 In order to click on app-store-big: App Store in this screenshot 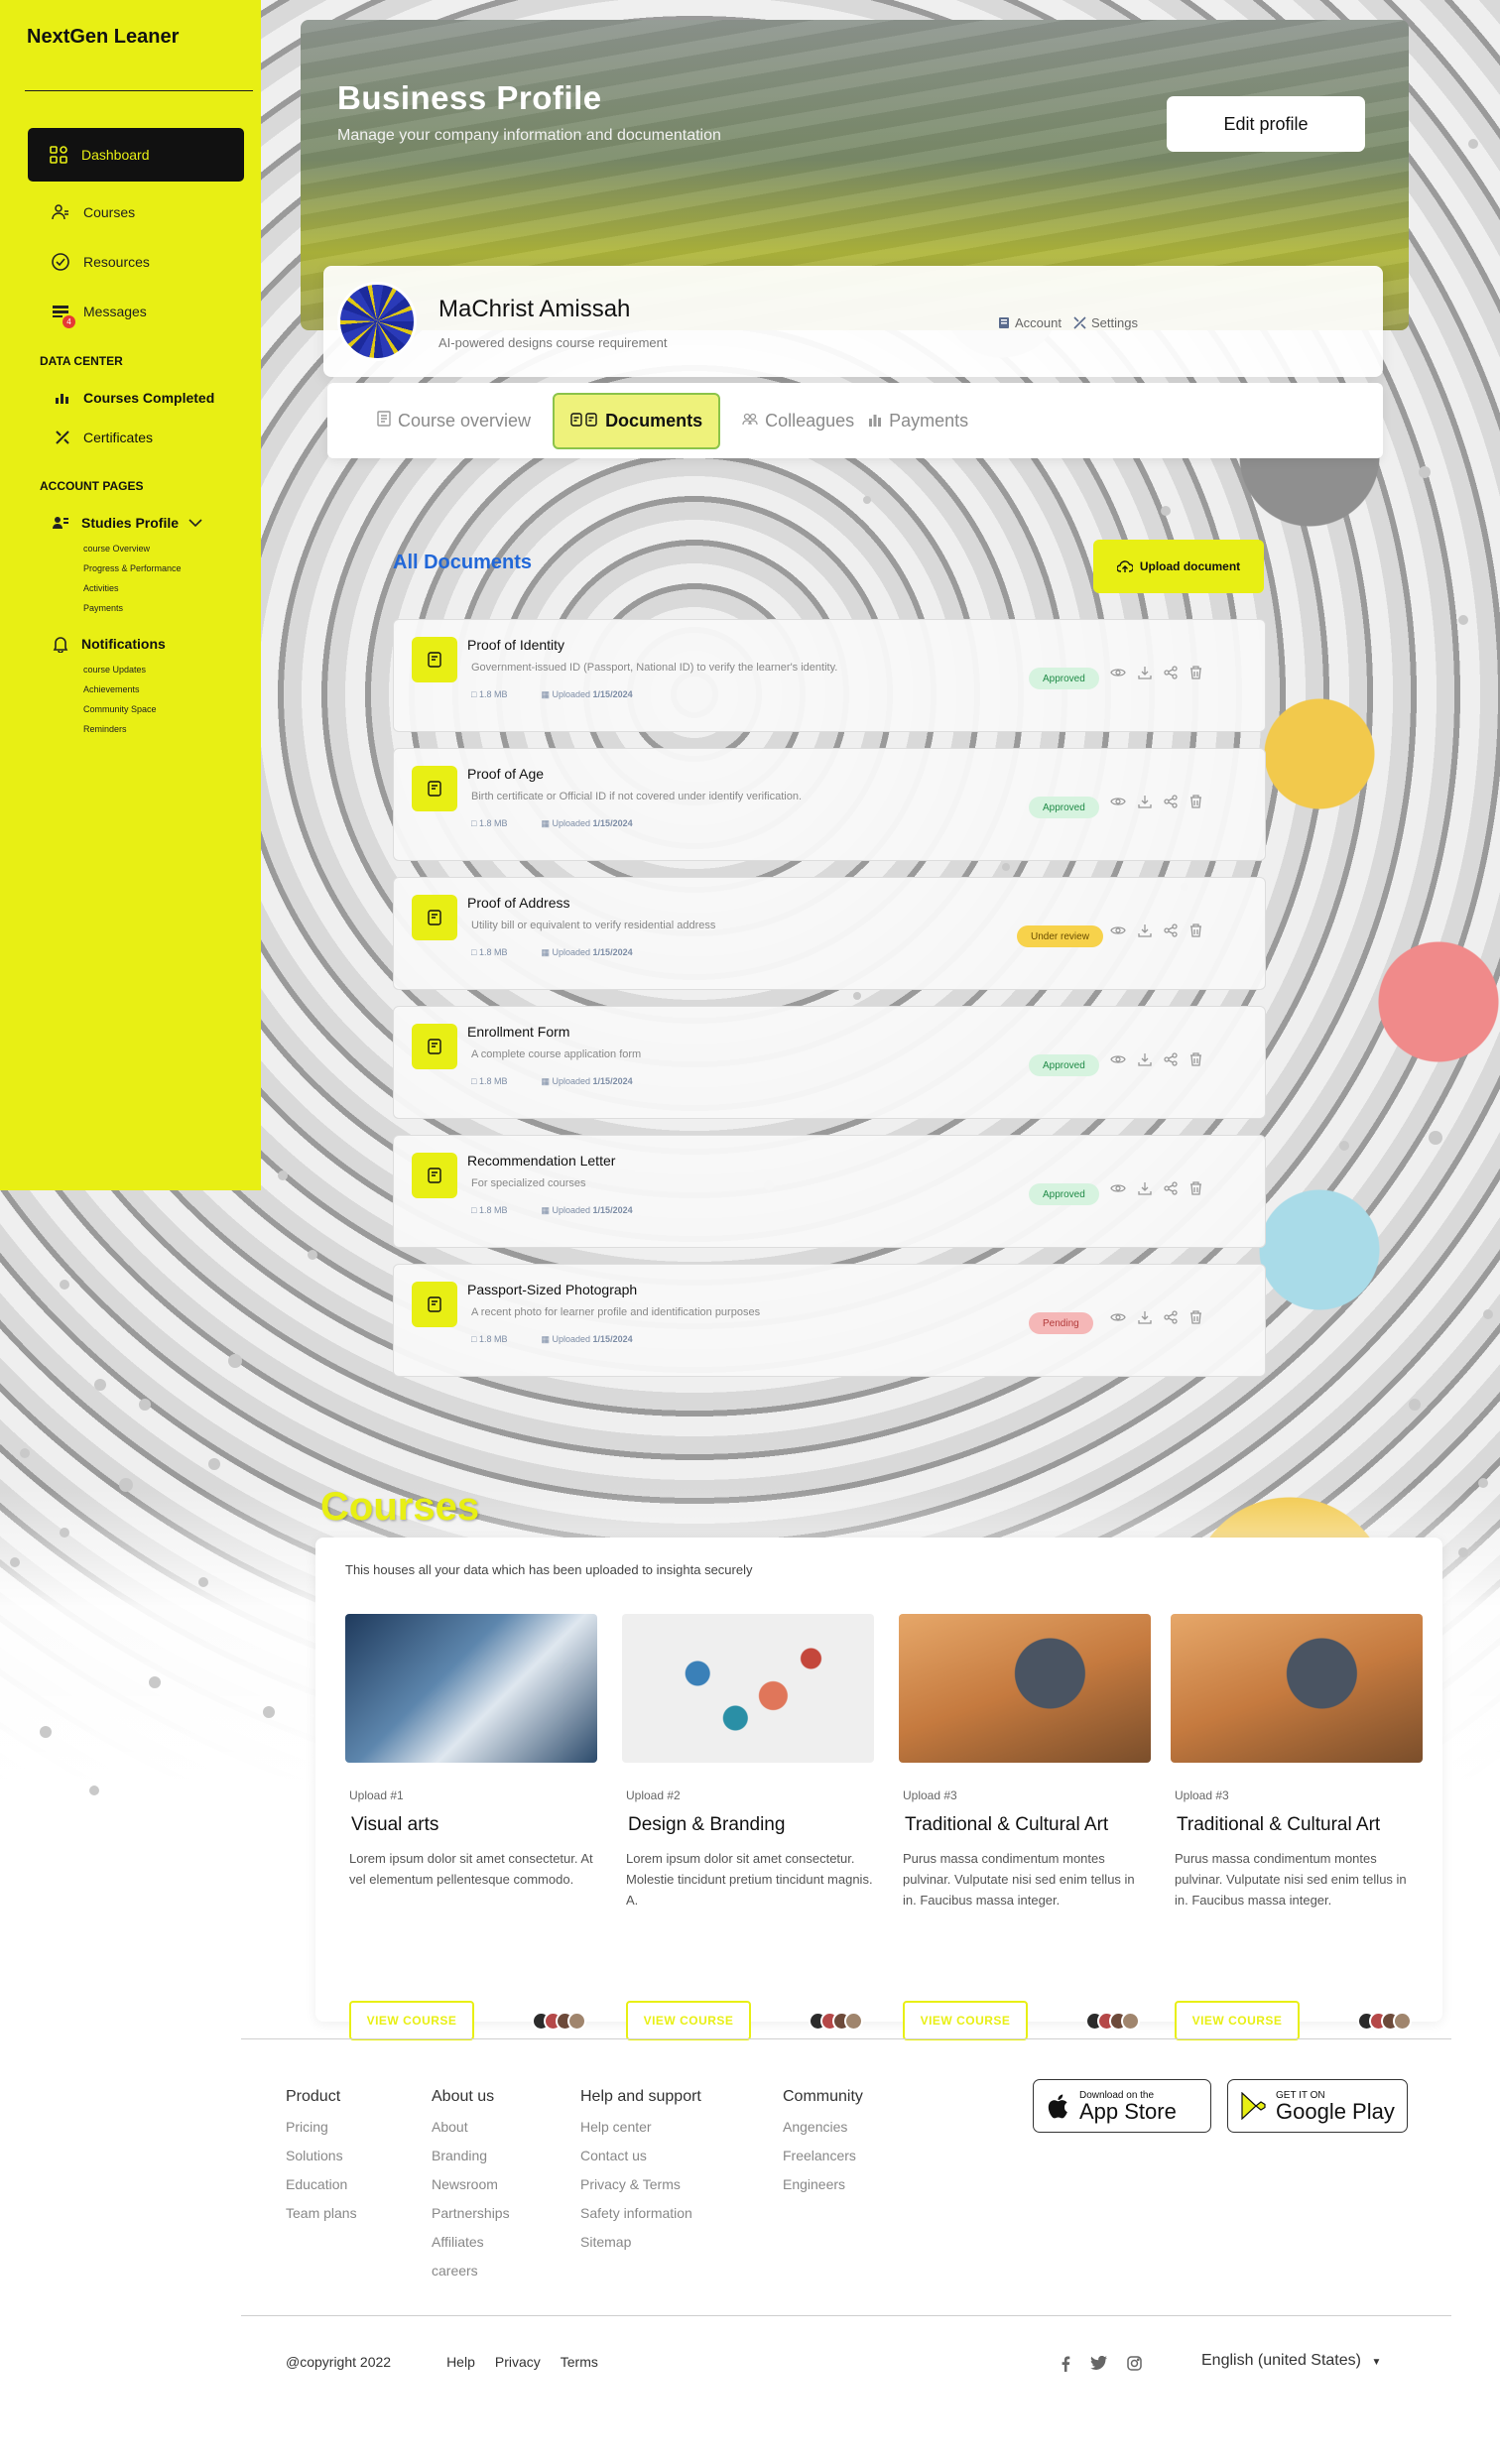, I will do `click(1128, 2111)`.